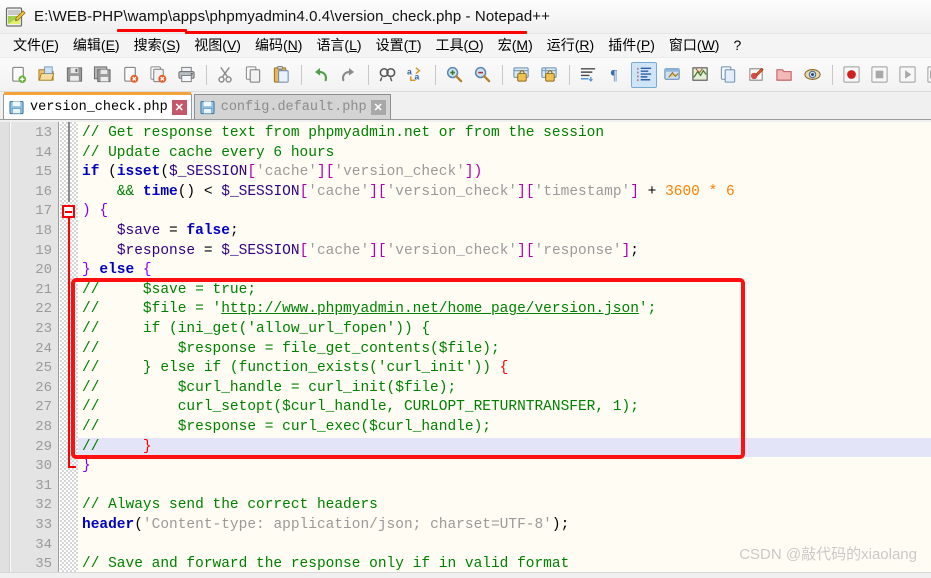  What do you see at coordinates (672, 75) in the screenshot?
I see `user-defined-dialog-icon` at bounding box center [672, 75].